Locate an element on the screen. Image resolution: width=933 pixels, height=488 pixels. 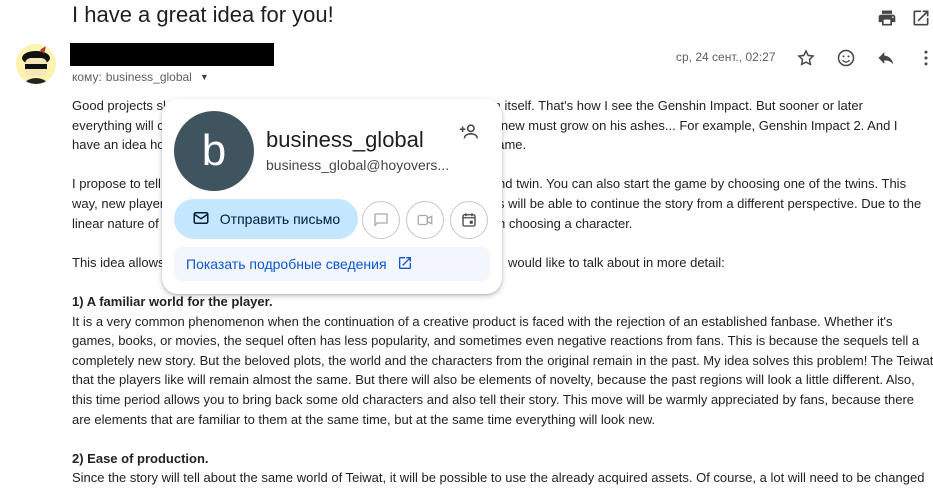
top-actions is located at coordinates (904, 18).